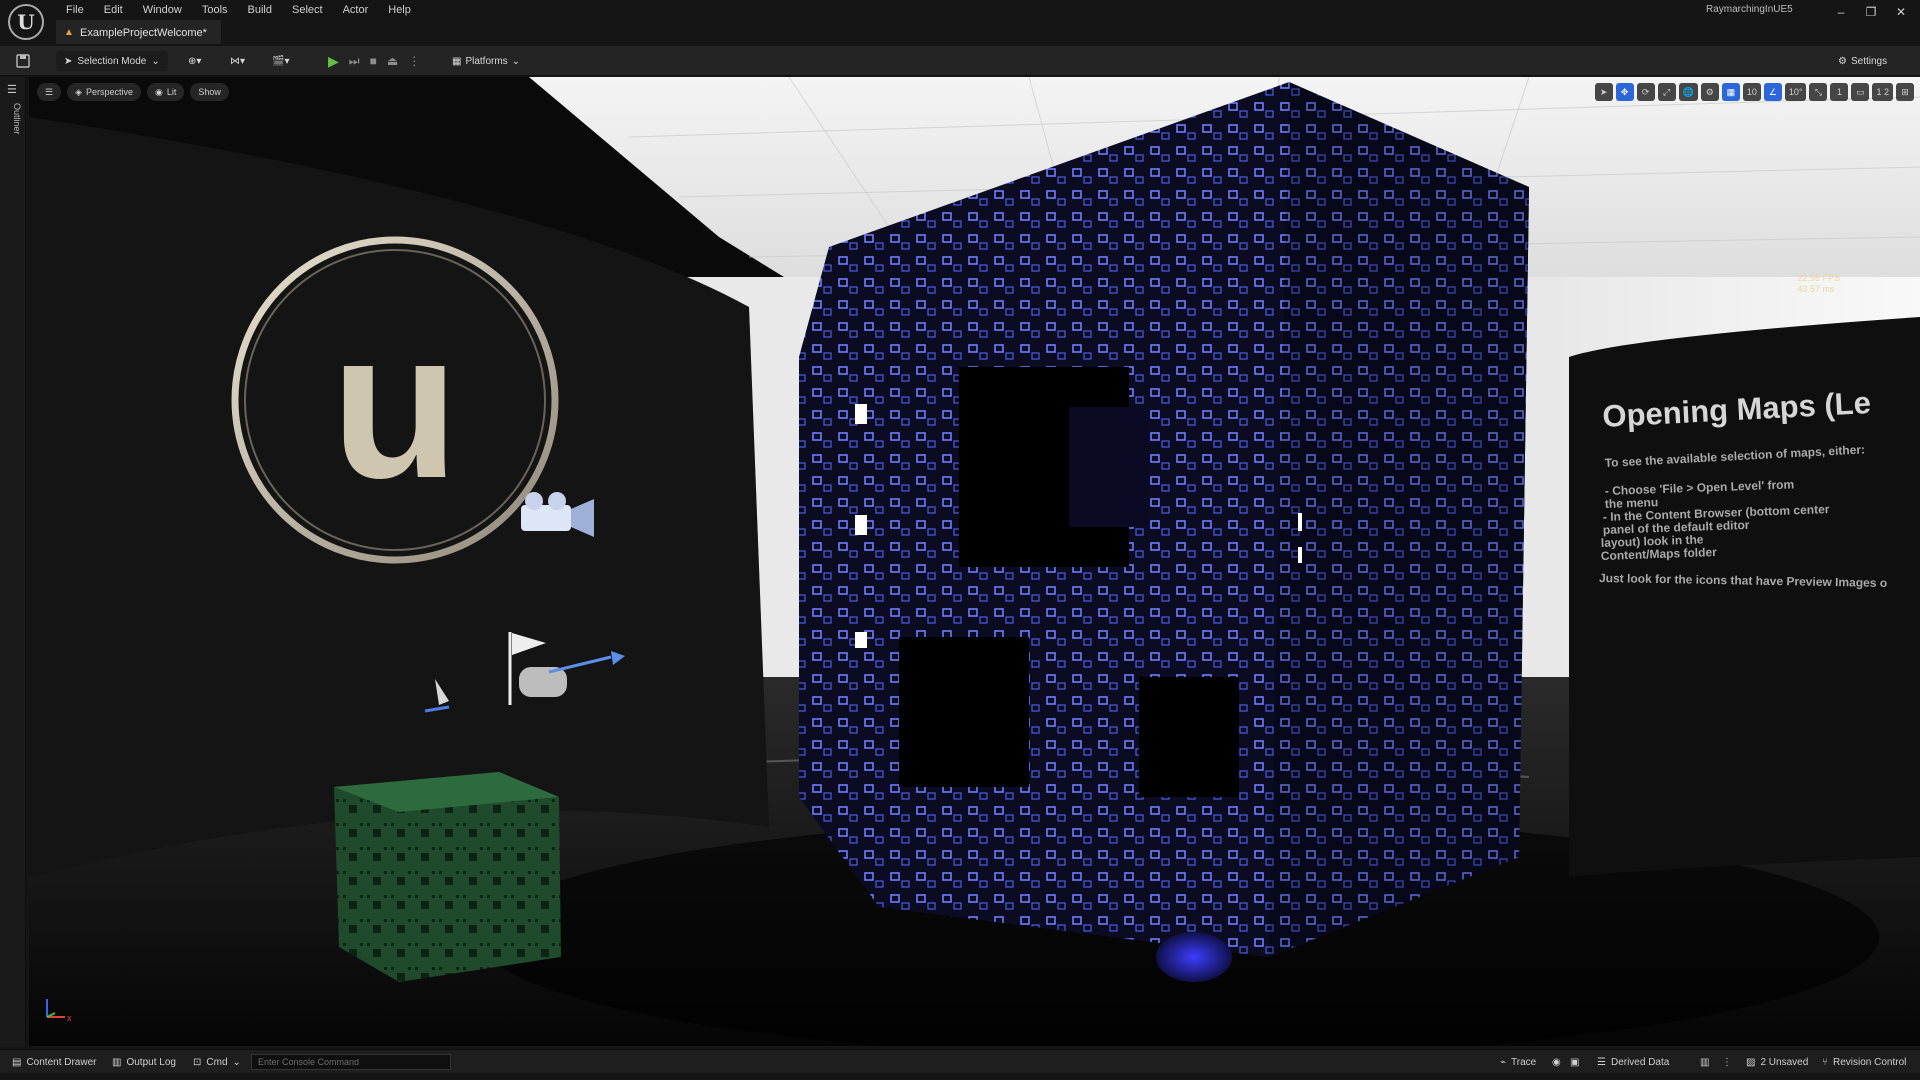 This screenshot has height=1080, width=1920. What do you see at coordinates (1727, 1062) in the screenshot?
I see `more-icon: ⋮` at bounding box center [1727, 1062].